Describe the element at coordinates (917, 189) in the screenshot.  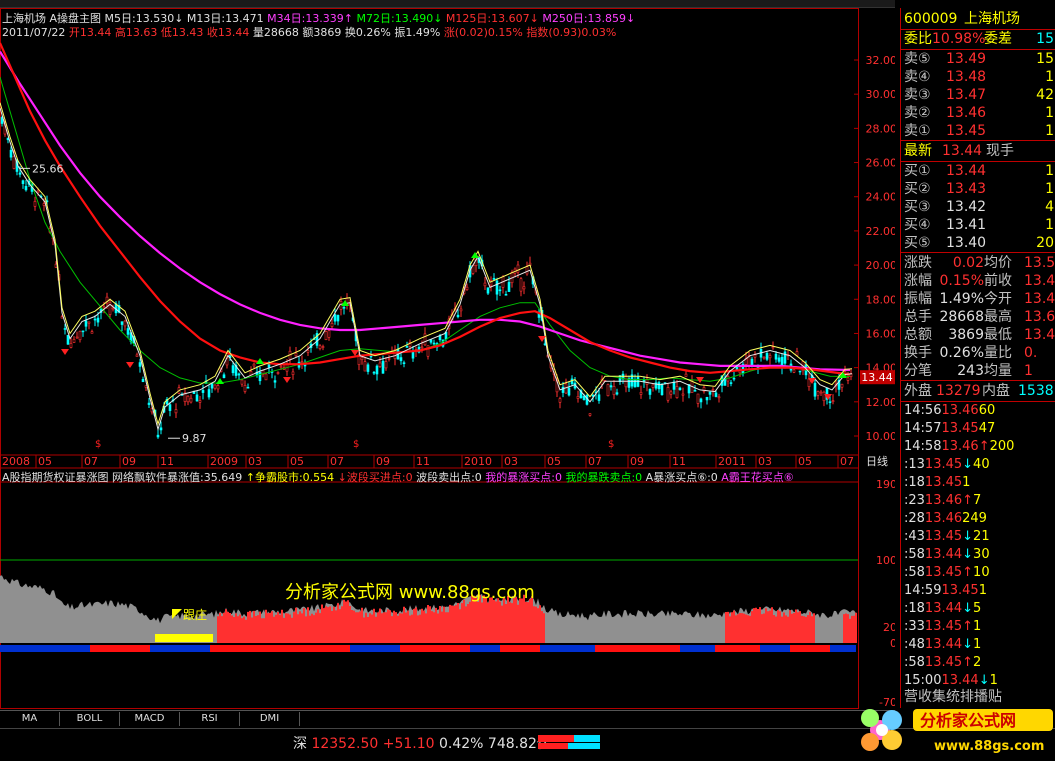
I see `bid-label: 买②` at that location.